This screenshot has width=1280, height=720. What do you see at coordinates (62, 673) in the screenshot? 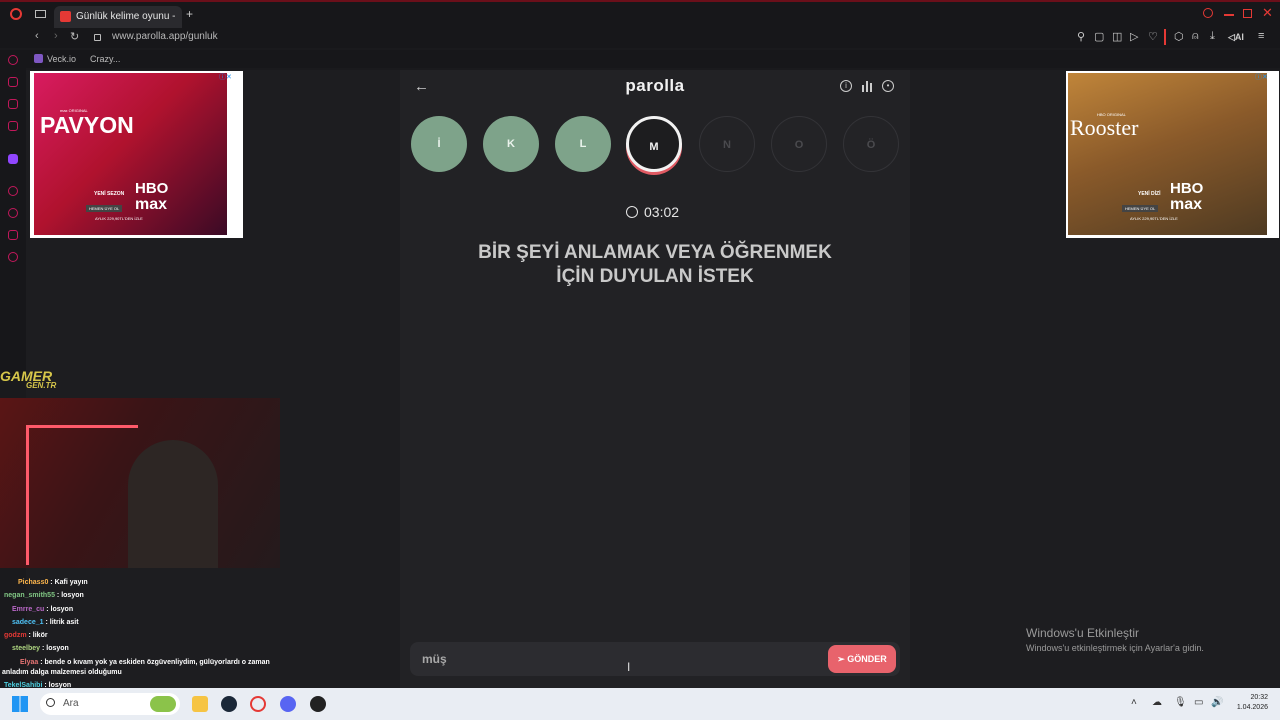
I see `chat-msg: anladım dalga malzemesi olduğumu` at bounding box center [62, 673].